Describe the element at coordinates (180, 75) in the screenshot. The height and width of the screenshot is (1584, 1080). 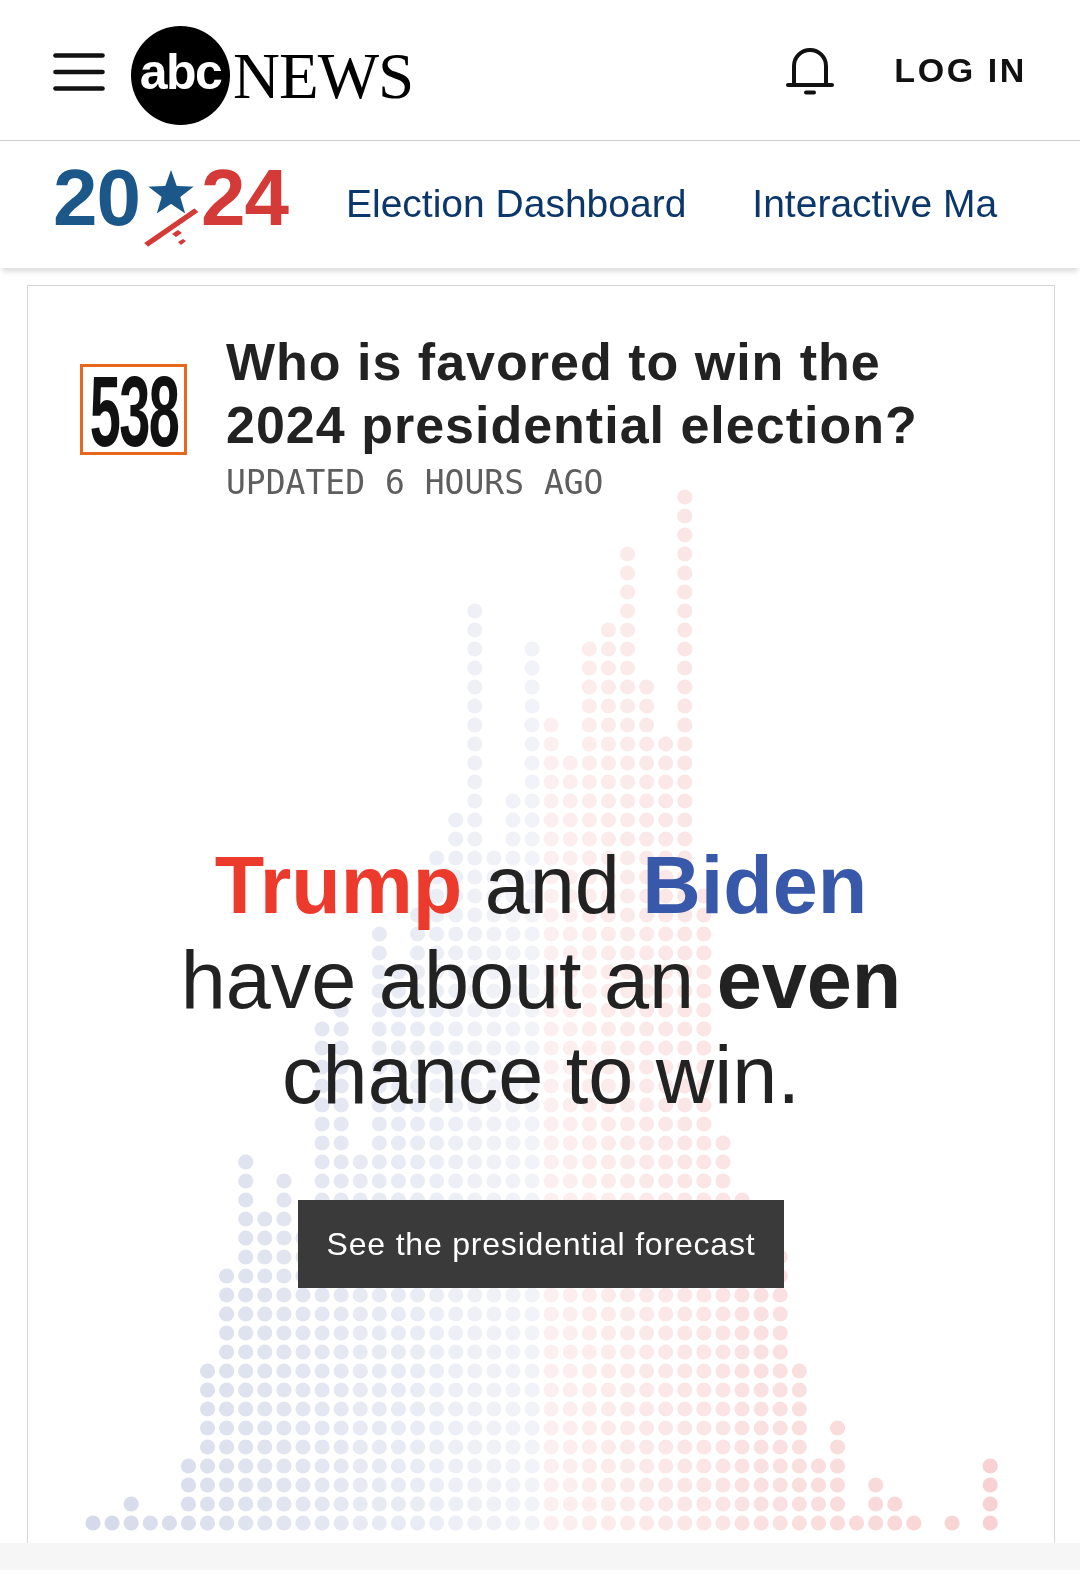
I see `logo-badge: abc` at that location.